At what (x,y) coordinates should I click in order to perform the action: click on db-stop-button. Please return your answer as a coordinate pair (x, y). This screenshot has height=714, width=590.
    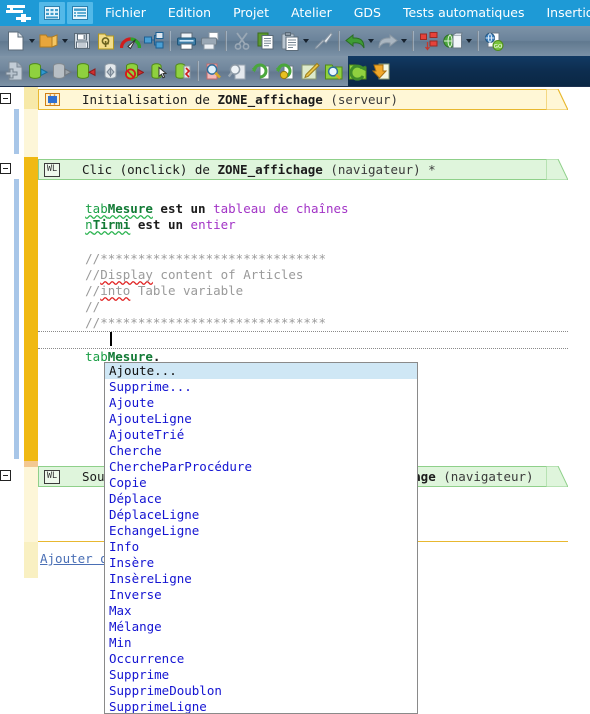
    Looking at the image, I should click on (134, 71).